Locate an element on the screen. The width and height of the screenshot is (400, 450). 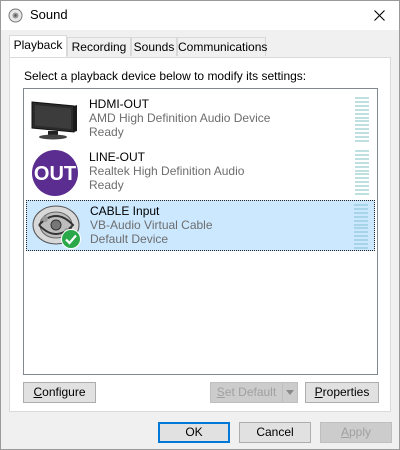
set-default-accesskey: S is located at coordinates (220, 392).